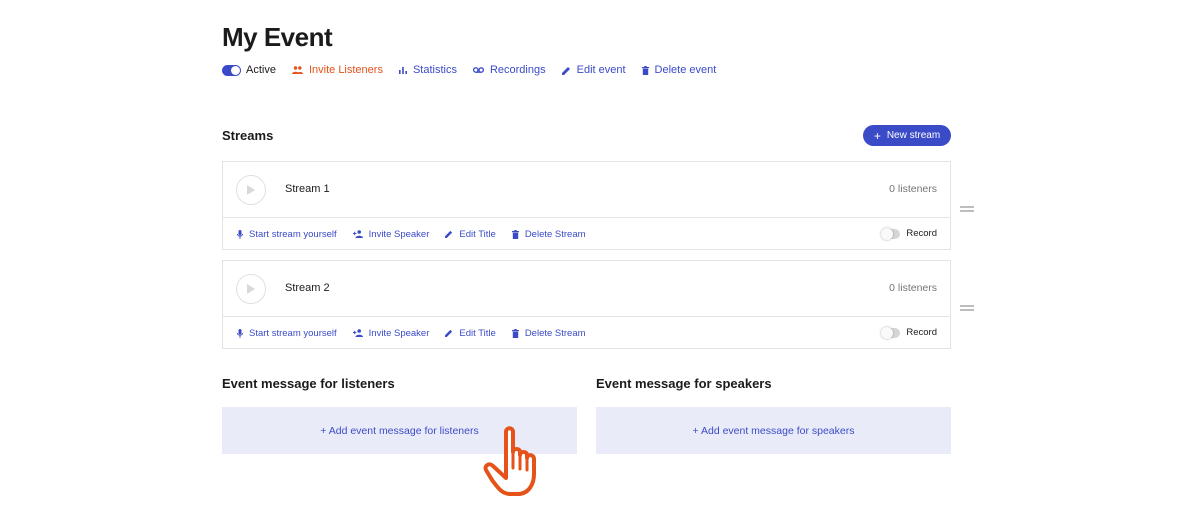 Image resolution: width=1197 pixels, height=519 pixels. I want to click on bar-chart-icon, so click(402, 70).